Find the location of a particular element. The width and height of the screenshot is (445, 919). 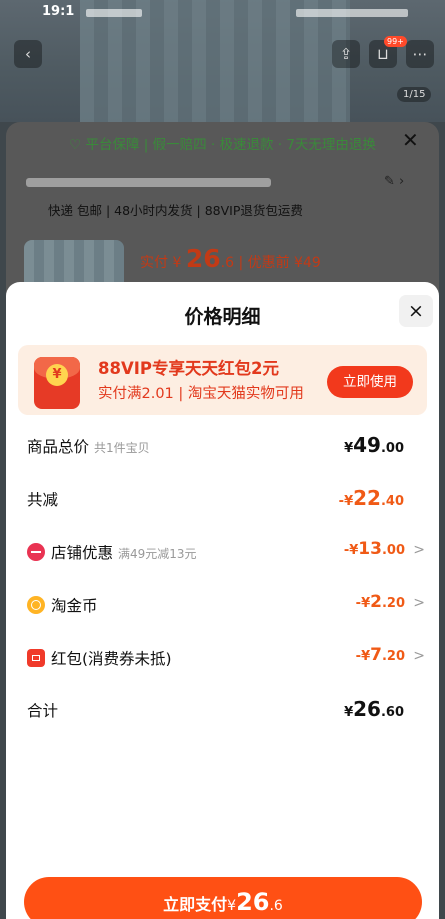

guarantee-text: ♡ 平台保障 | 假一赔四 · 极速退款 · 7天无理由退换 is located at coordinates (222, 145).